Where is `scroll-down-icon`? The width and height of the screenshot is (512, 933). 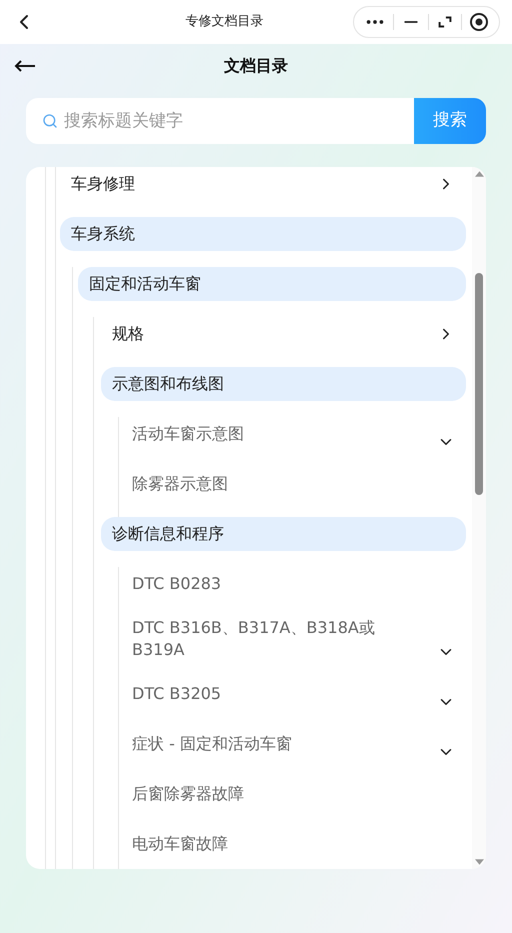 scroll-down-icon is located at coordinates (479, 862).